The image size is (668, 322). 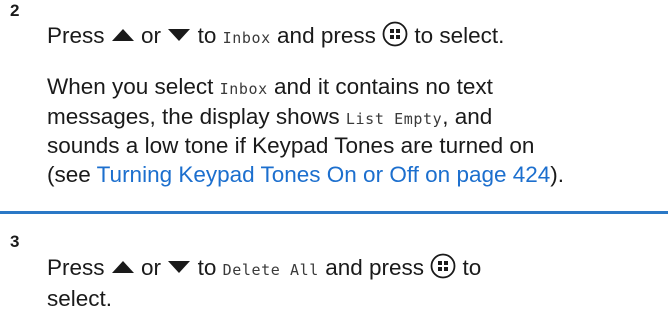 What do you see at coordinates (276, 34) in the screenshot?
I see `step-instruction: Press or to Inbox and press to select.` at bounding box center [276, 34].